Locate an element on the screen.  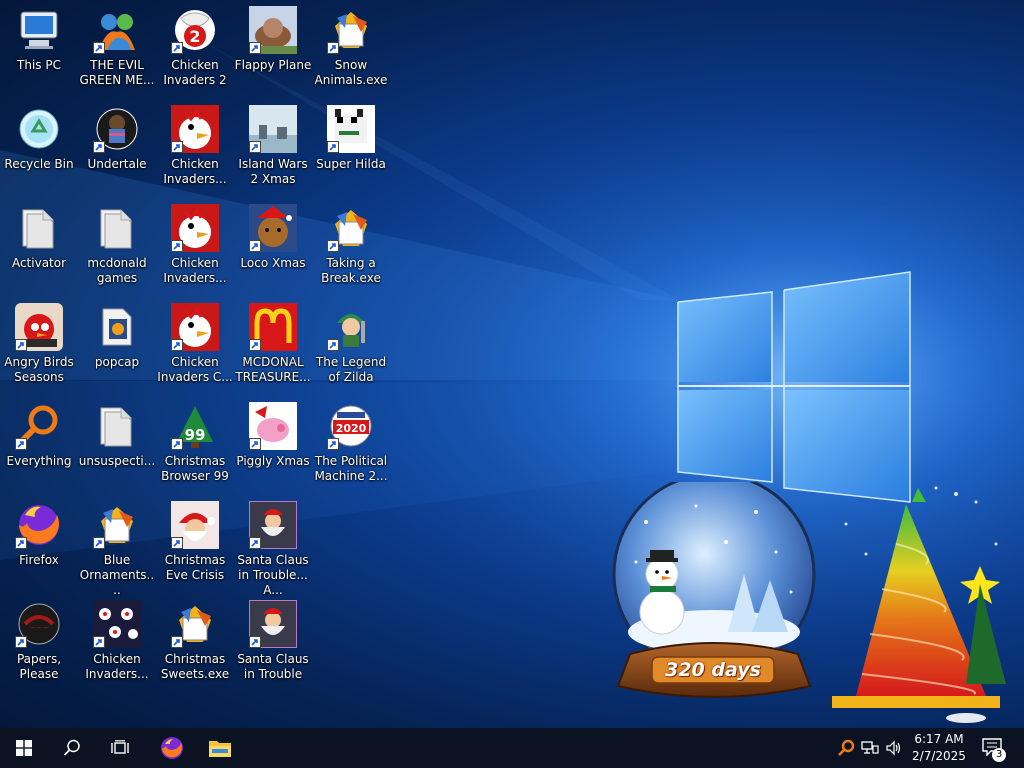
chicken-invaders-2-icon: 2 is located at coordinates (195, 30).